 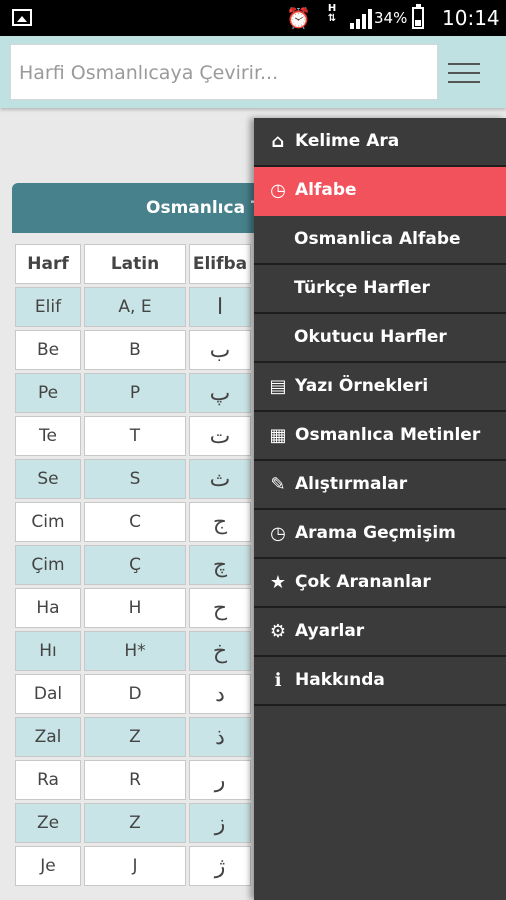 What do you see at coordinates (362, 386) in the screenshot?
I see `menu-item-label: Yazı Örnekleri` at bounding box center [362, 386].